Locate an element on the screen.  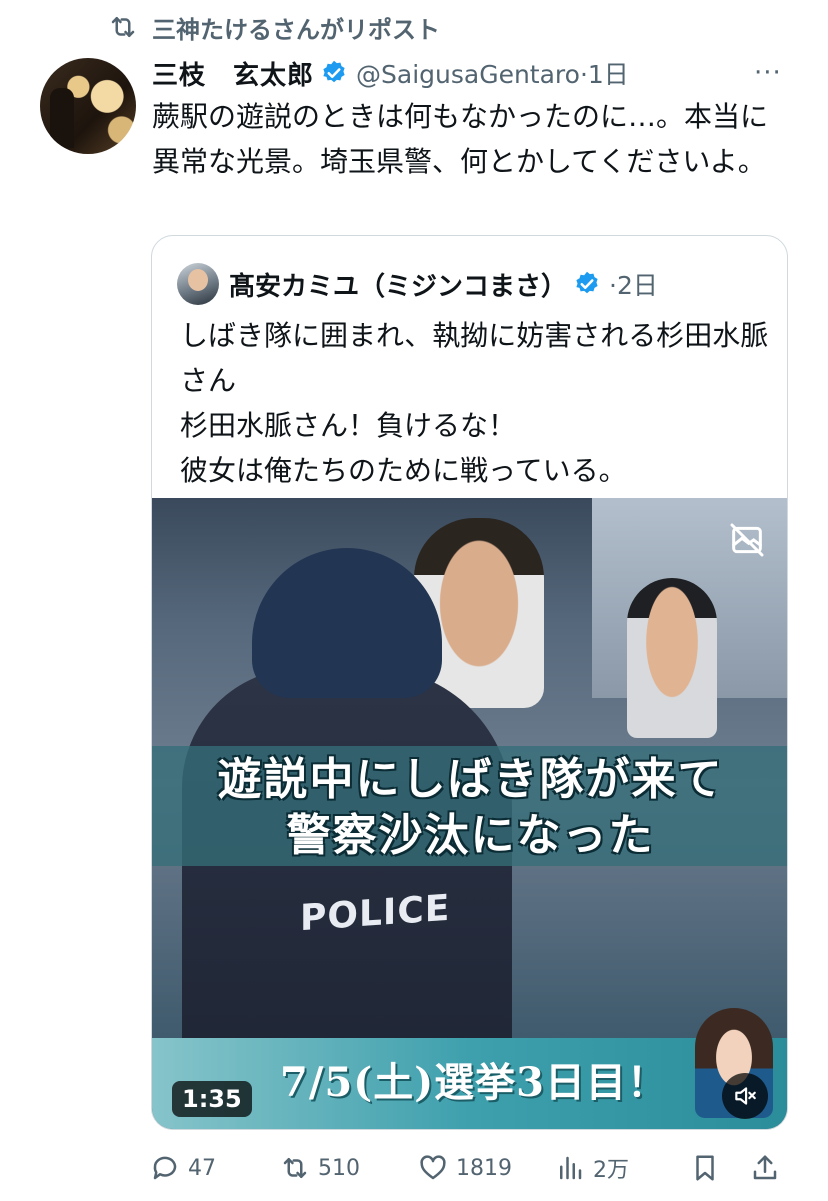
muted-speaker-icon is located at coordinates (745, 1096).